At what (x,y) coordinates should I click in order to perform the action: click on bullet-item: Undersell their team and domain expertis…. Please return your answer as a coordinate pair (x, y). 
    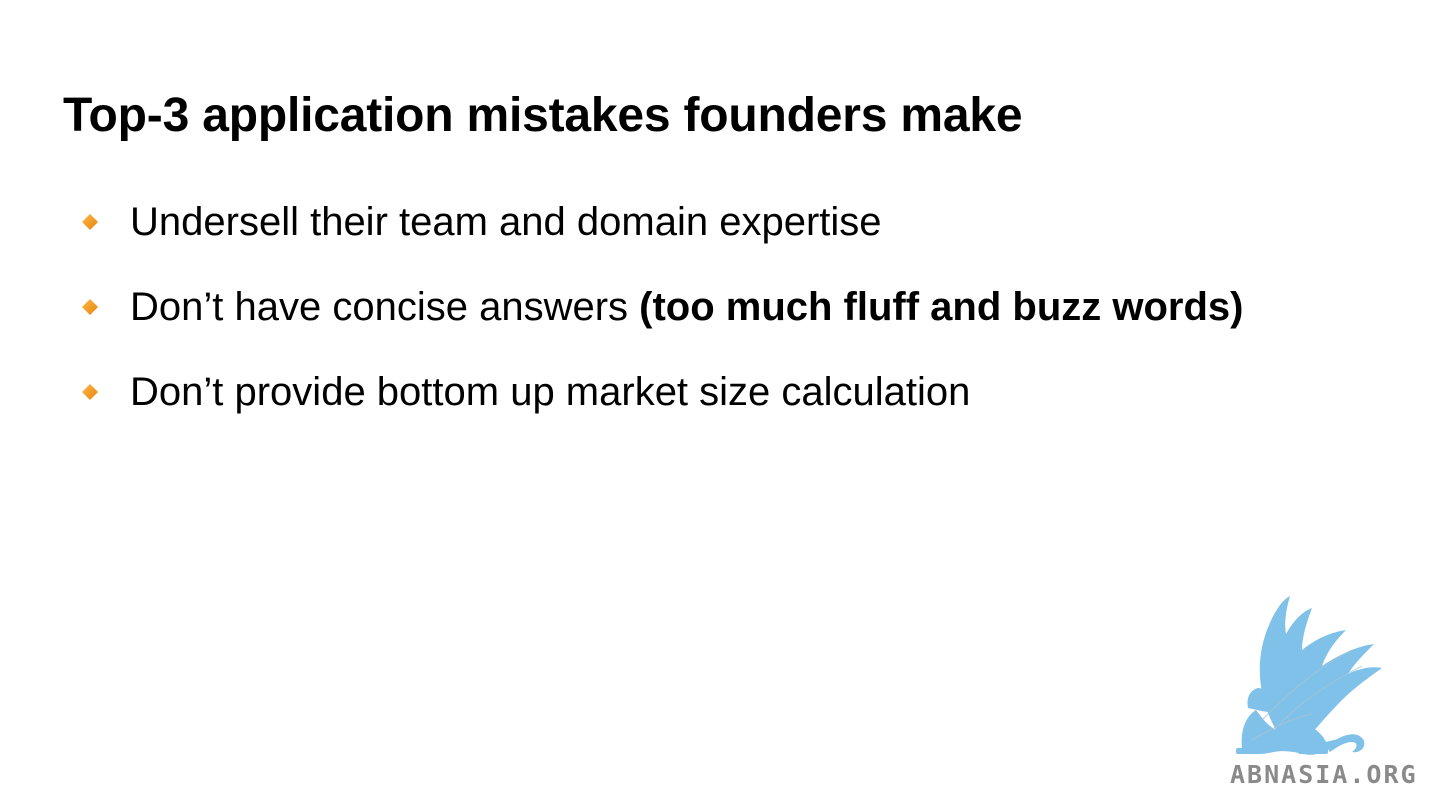
    Looking at the image, I should click on (661, 222).